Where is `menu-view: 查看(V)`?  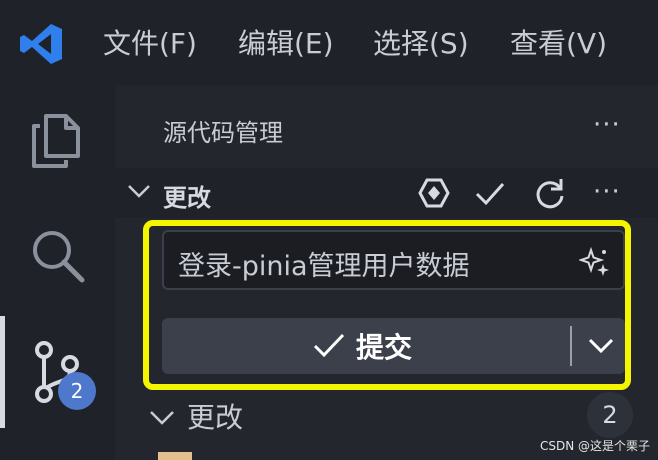
menu-view: 查看(V) is located at coordinates (558, 44).